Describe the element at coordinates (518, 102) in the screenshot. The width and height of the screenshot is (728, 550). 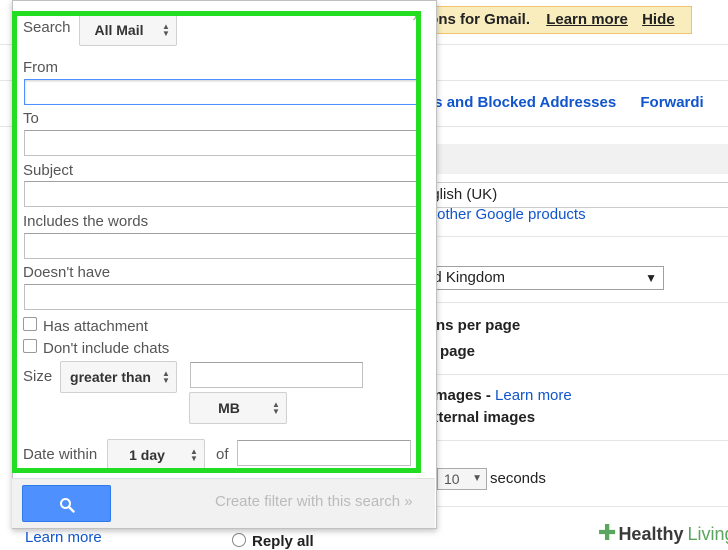
I see `tab-filters: ers and Blocked Addresses` at that location.